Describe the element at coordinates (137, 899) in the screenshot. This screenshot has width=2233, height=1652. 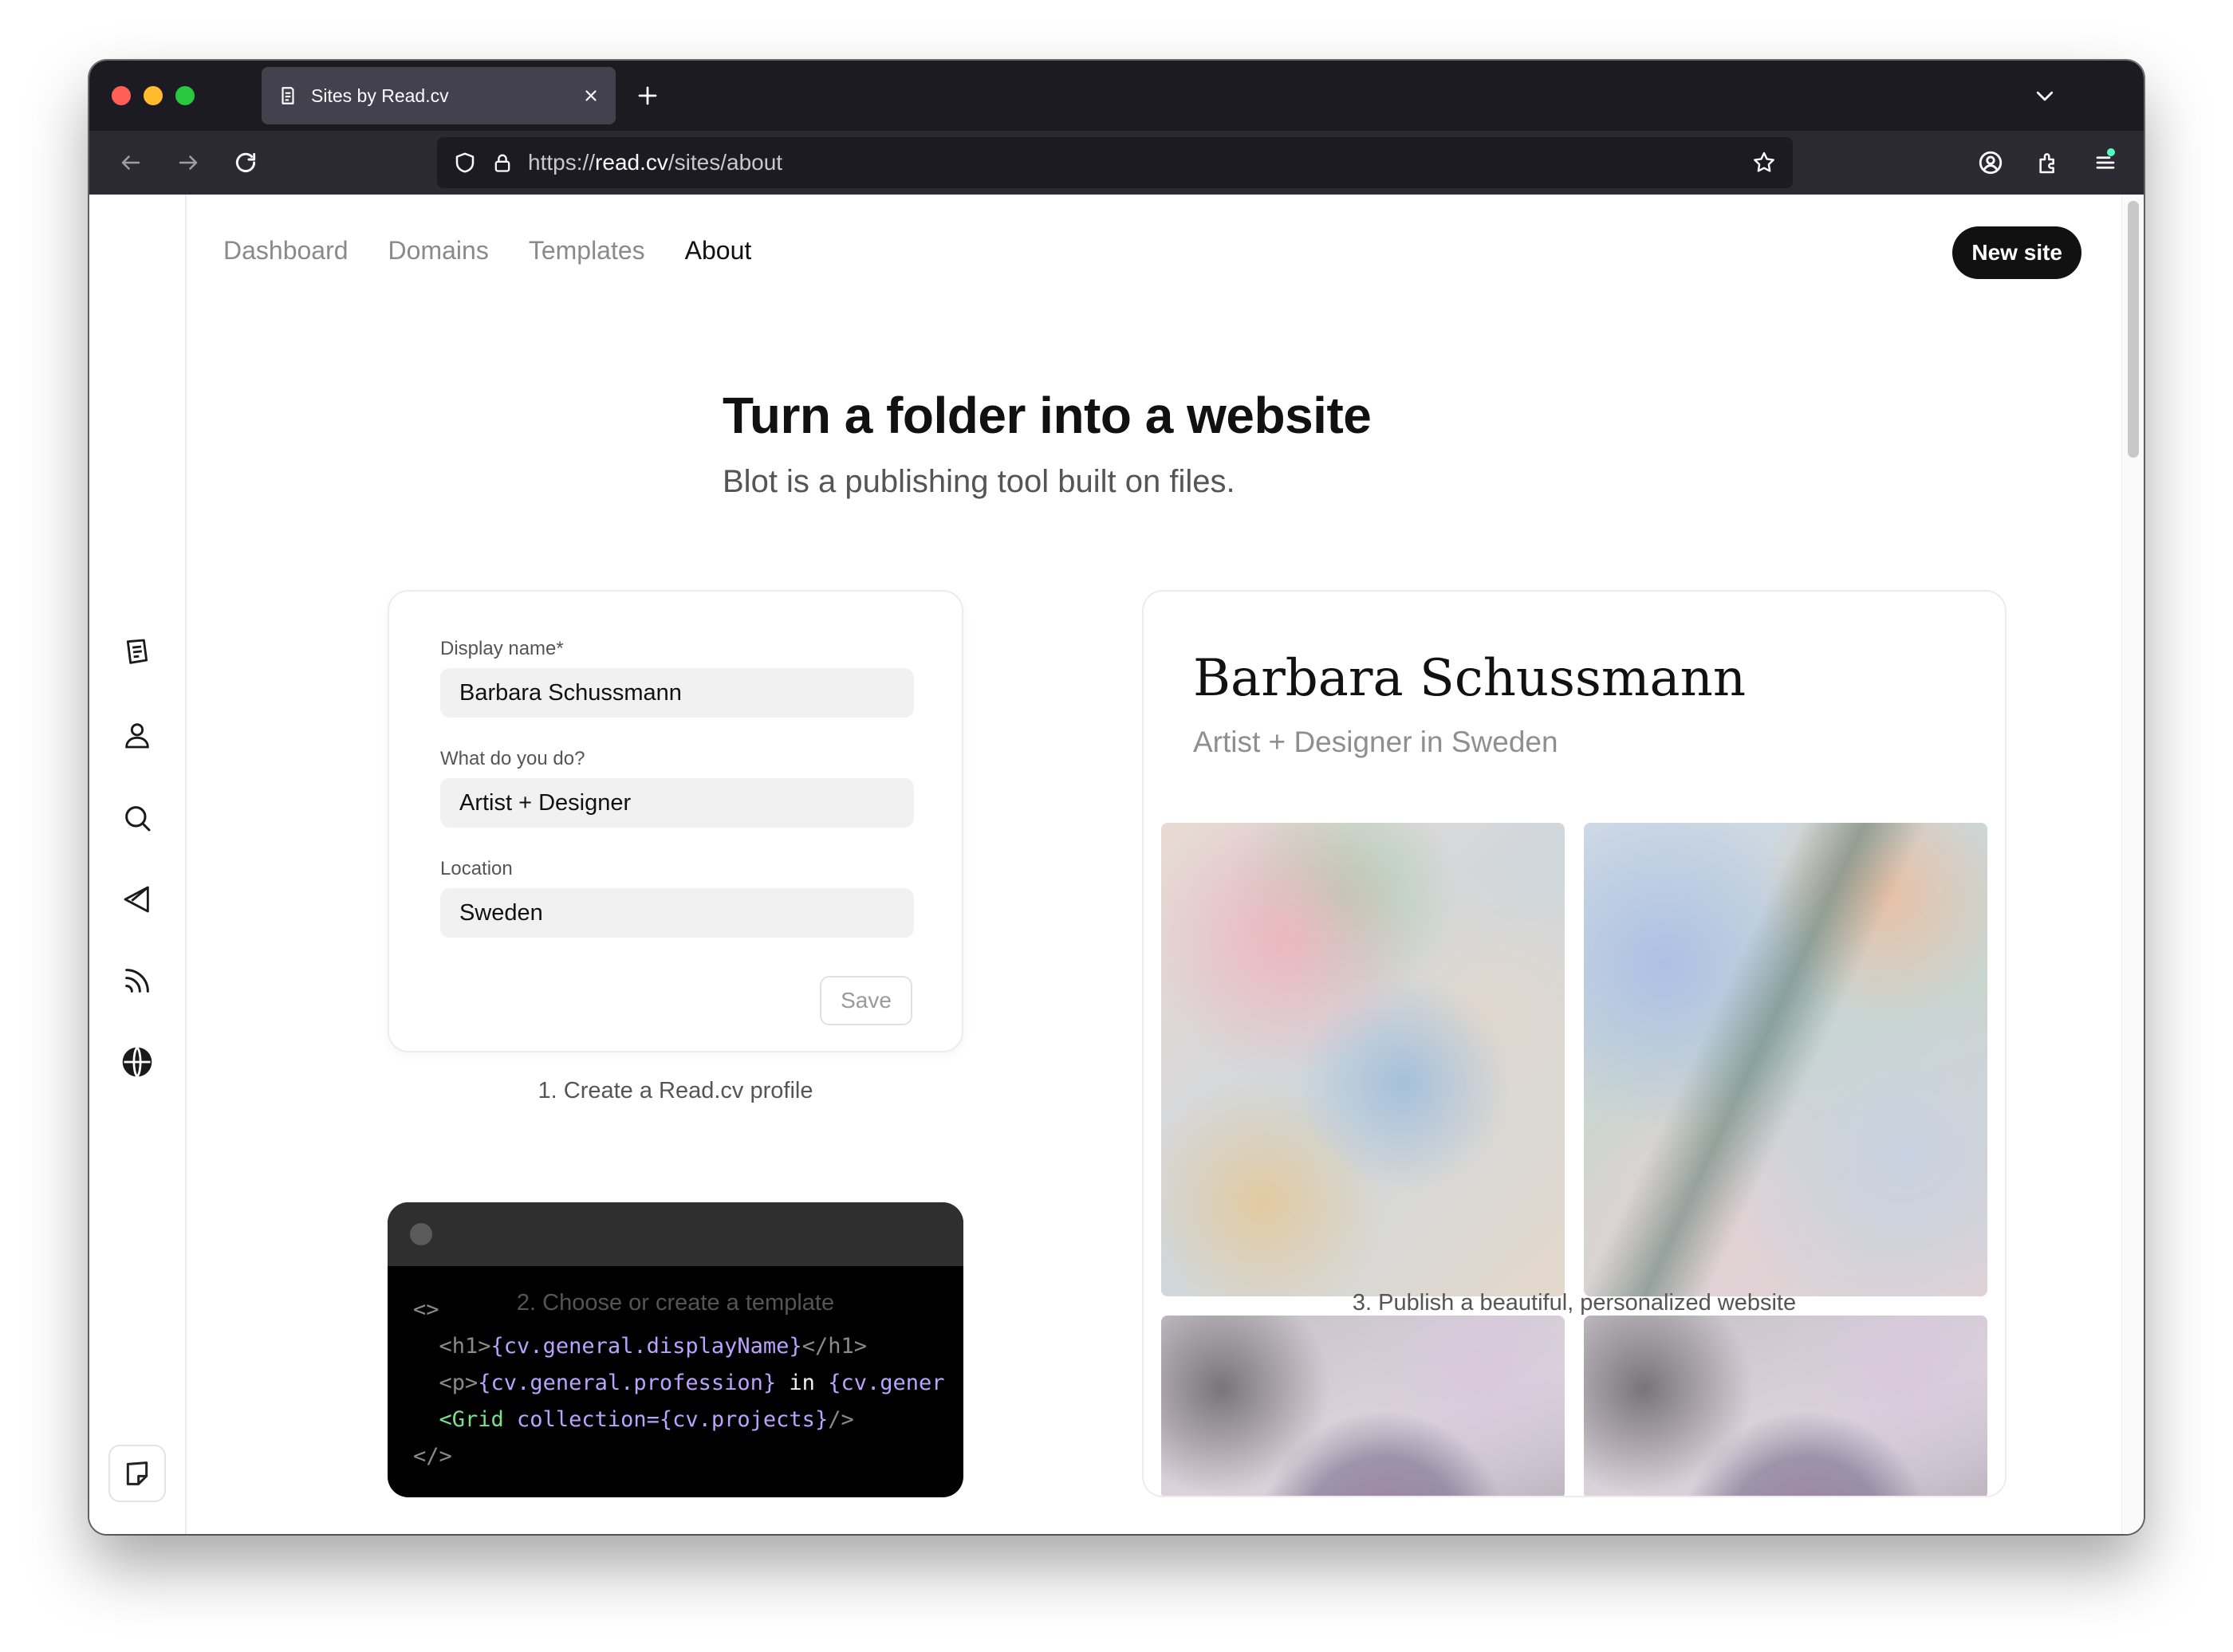
I see `send-icon` at that location.